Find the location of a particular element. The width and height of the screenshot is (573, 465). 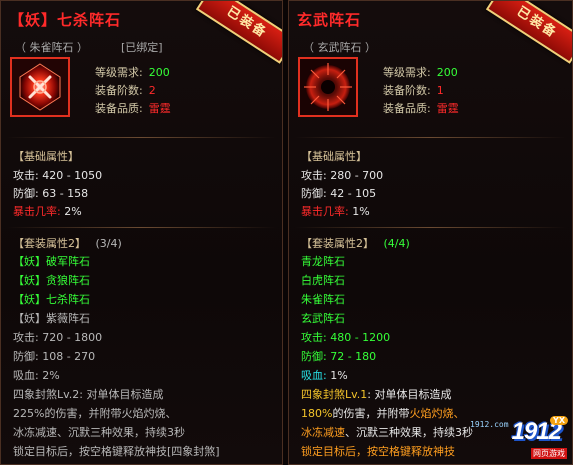

value: 2 is located at coordinates (152, 90).